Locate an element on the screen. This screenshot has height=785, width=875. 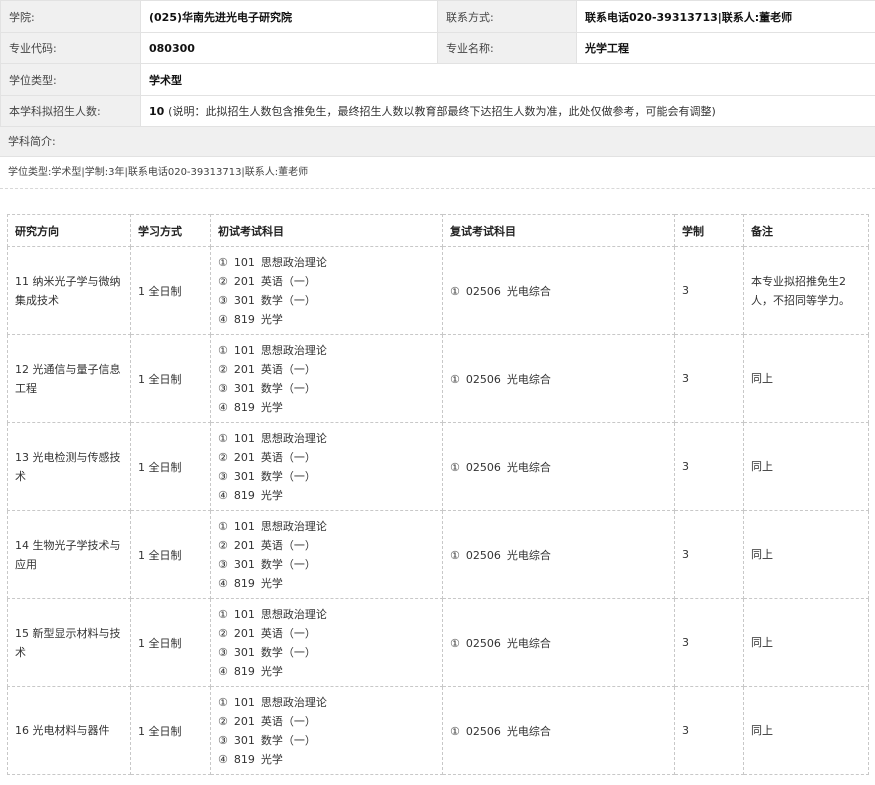
table-header-row: 研究方向 学习方式 初试考试科目 复试考试科目 学制 备注 is located at coordinates (438, 230).